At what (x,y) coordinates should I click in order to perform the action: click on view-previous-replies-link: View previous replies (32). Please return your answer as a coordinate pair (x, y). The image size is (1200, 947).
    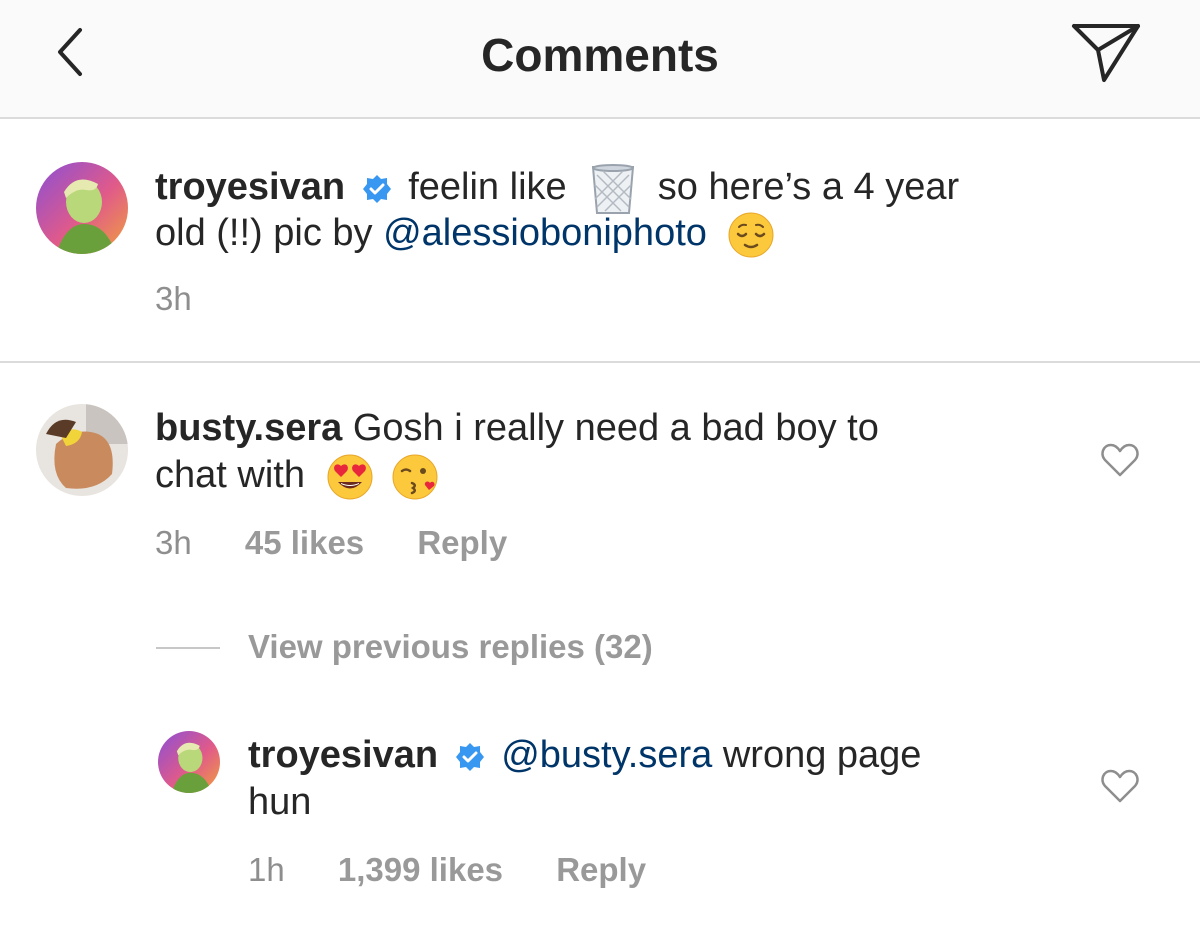
    Looking at the image, I should click on (450, 647).